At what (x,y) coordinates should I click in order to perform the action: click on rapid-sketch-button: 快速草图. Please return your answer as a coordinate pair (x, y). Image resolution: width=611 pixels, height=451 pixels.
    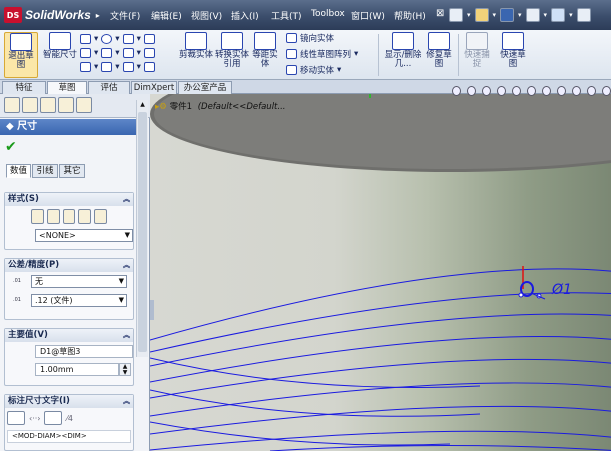
    Looking at the image, I should click on (513, 55).